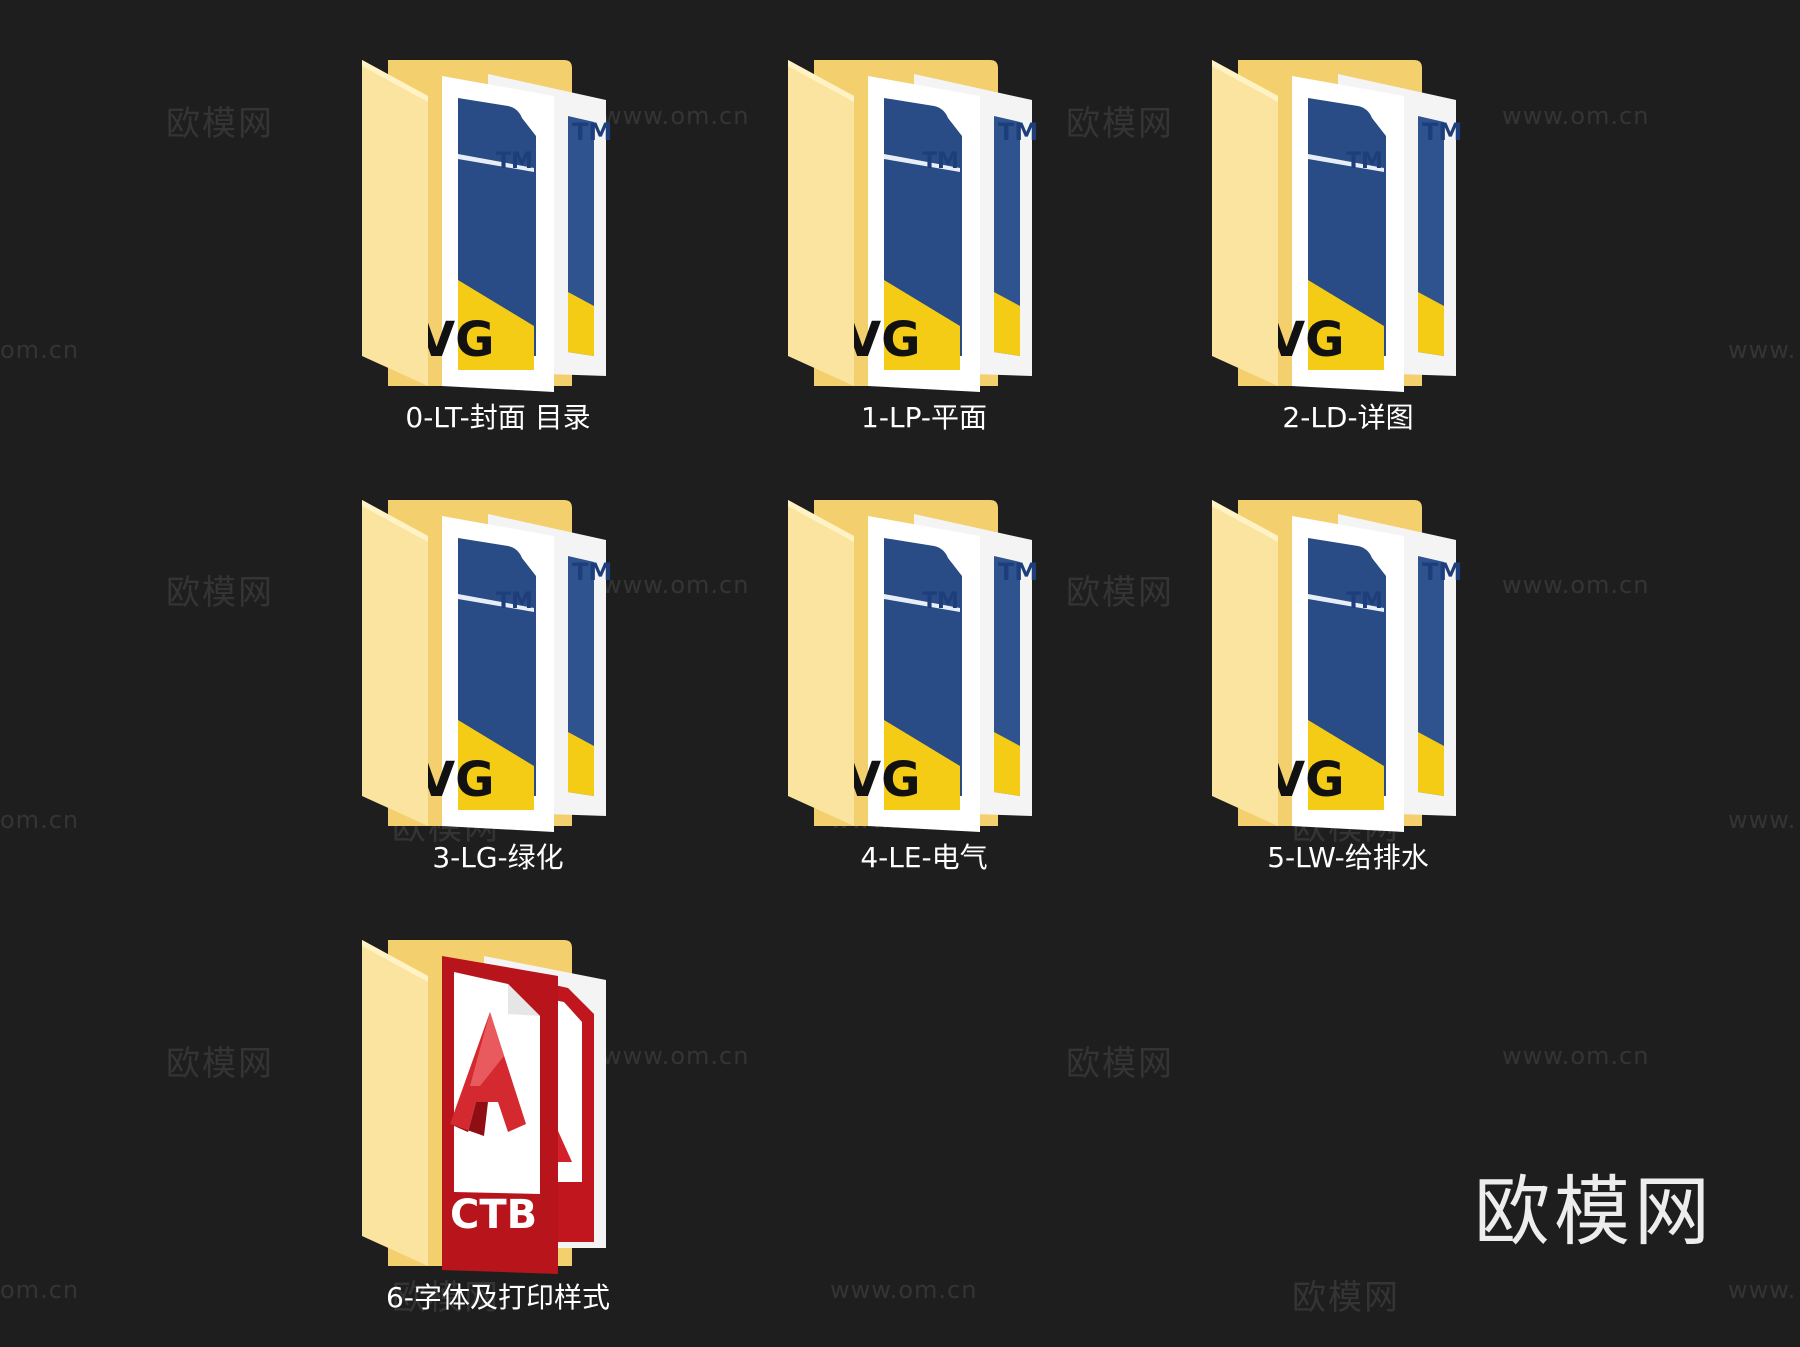  I want to click on folder-item: TM TM VG 0-LT-封面 目录, so click(498, 266).